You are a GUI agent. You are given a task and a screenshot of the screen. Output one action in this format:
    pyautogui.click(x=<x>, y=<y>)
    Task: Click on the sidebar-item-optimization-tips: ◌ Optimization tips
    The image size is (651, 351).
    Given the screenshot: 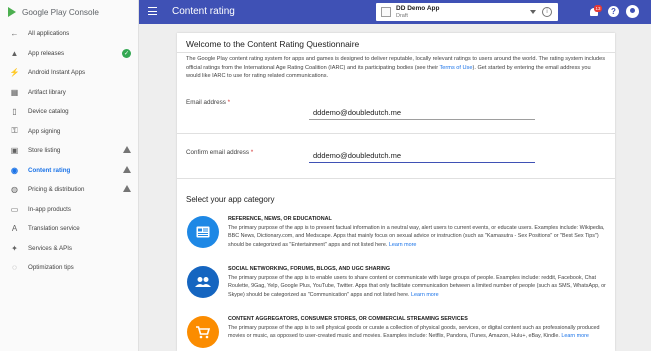 What is the action you would take?
    pyautogui.click(x=69, y=268)
    